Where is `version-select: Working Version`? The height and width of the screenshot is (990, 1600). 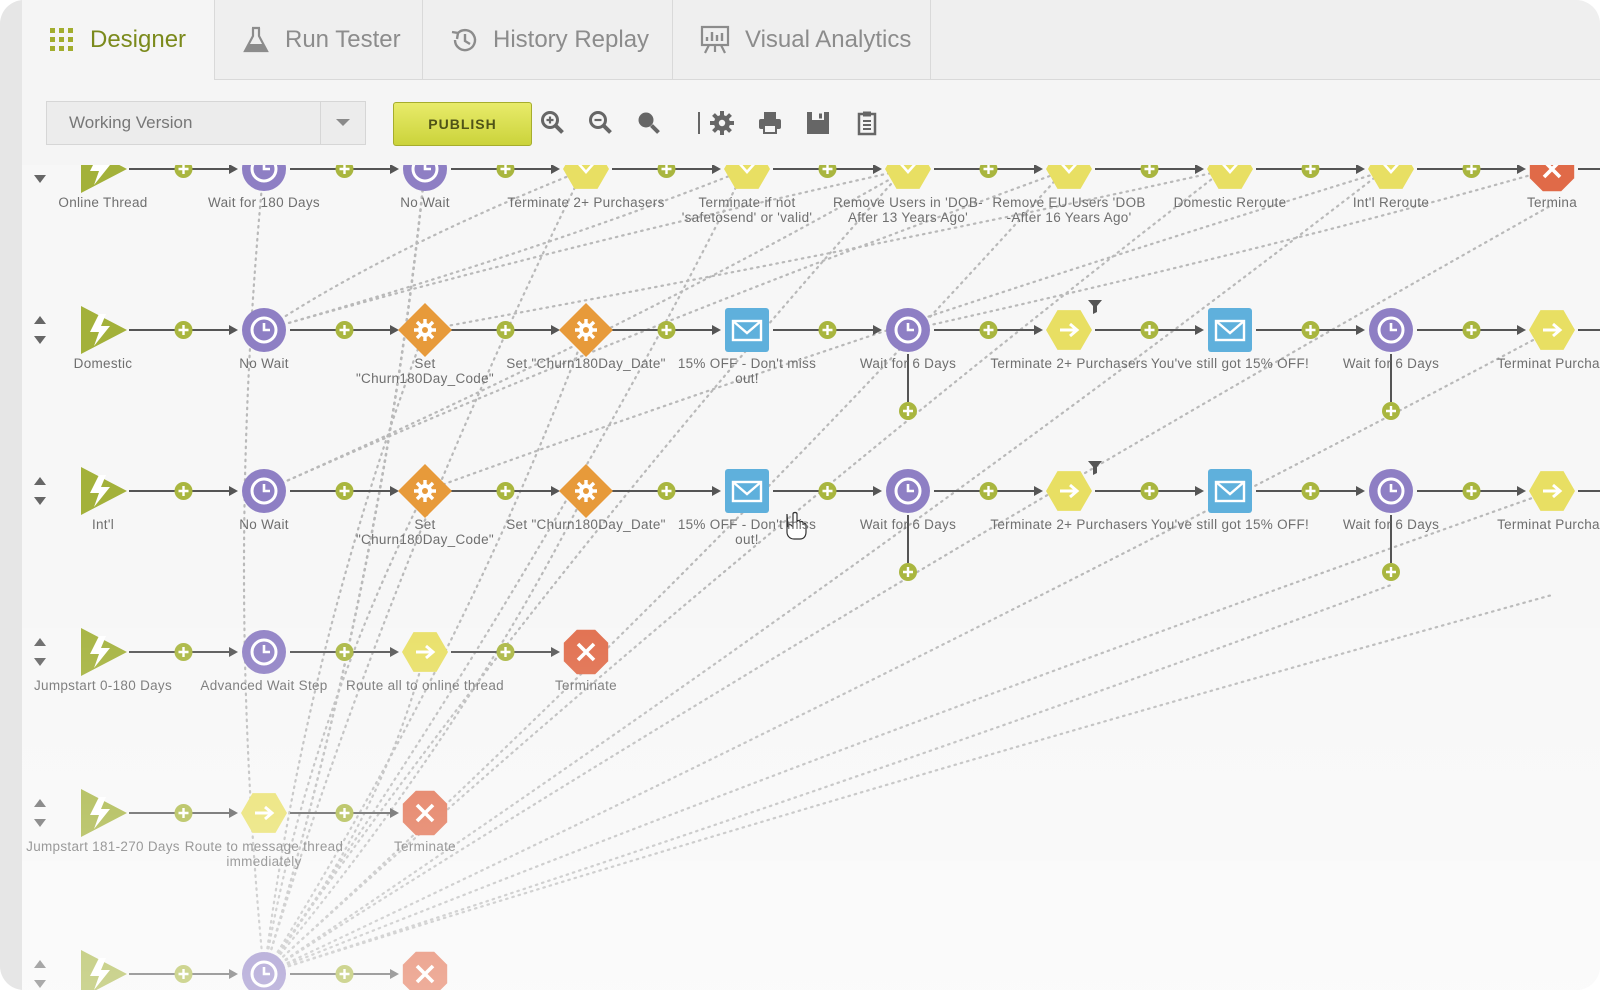
version-select: Working Version is located at coordinates (206, 123).